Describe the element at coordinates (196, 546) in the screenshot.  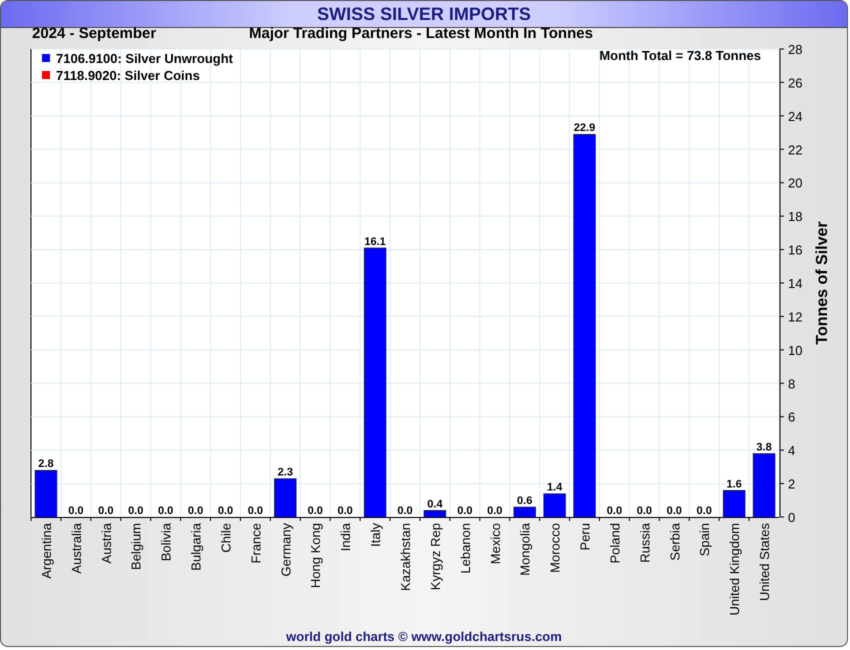
I see `x-tick-label: Bulgaria` at that location.